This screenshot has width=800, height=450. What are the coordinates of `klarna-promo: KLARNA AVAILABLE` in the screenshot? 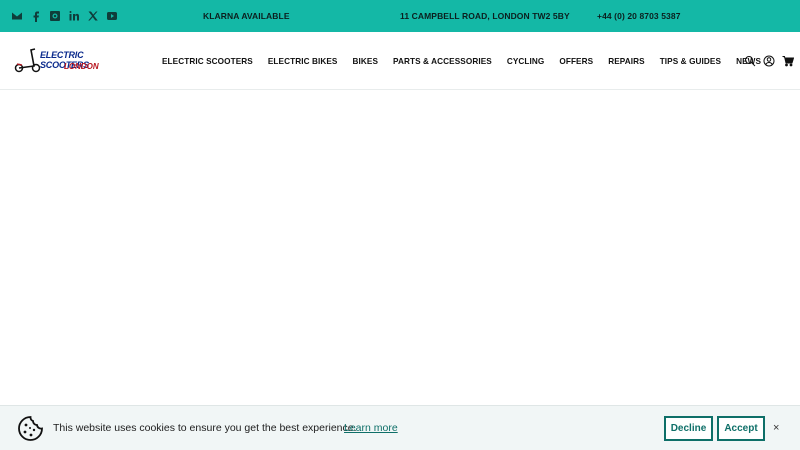 It's located at (246, 16).